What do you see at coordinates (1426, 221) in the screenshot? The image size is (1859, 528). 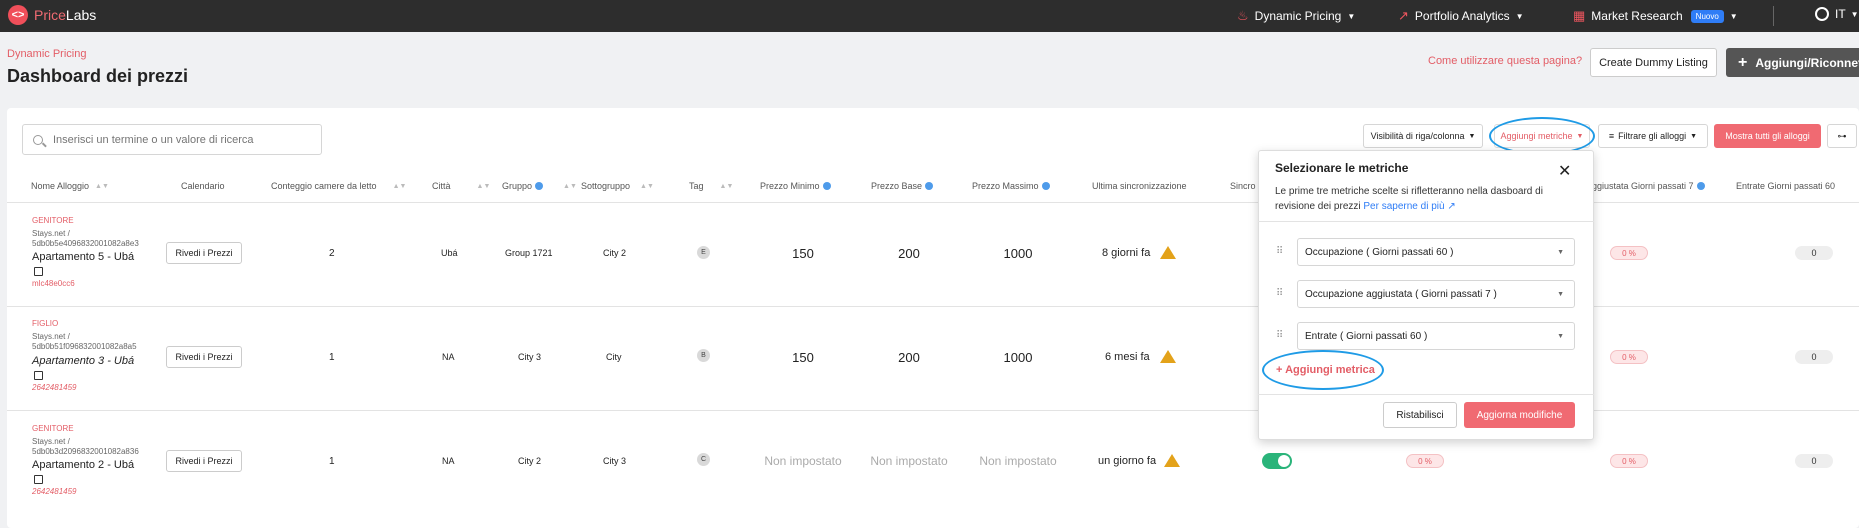 I see `panel-divider` at bounding box center [1426, 221].